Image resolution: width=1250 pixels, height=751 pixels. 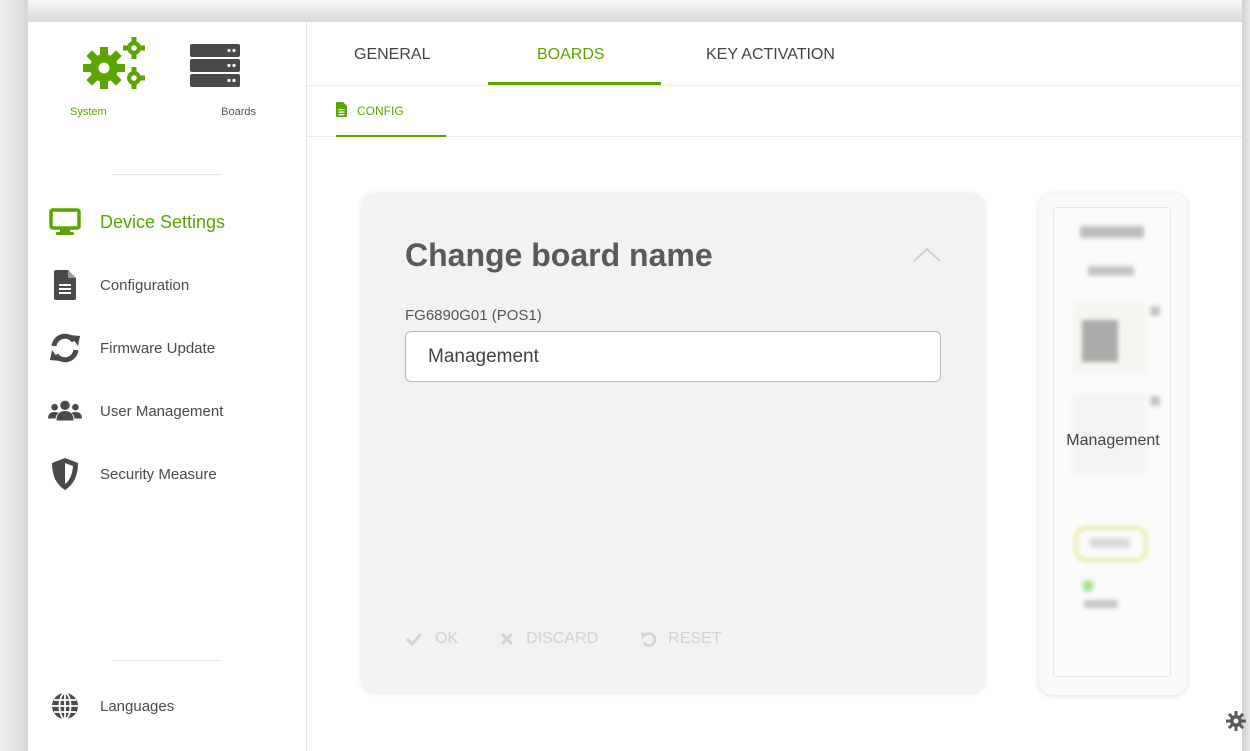 I want to click on monitor-icon, so click(x=65, y=222).